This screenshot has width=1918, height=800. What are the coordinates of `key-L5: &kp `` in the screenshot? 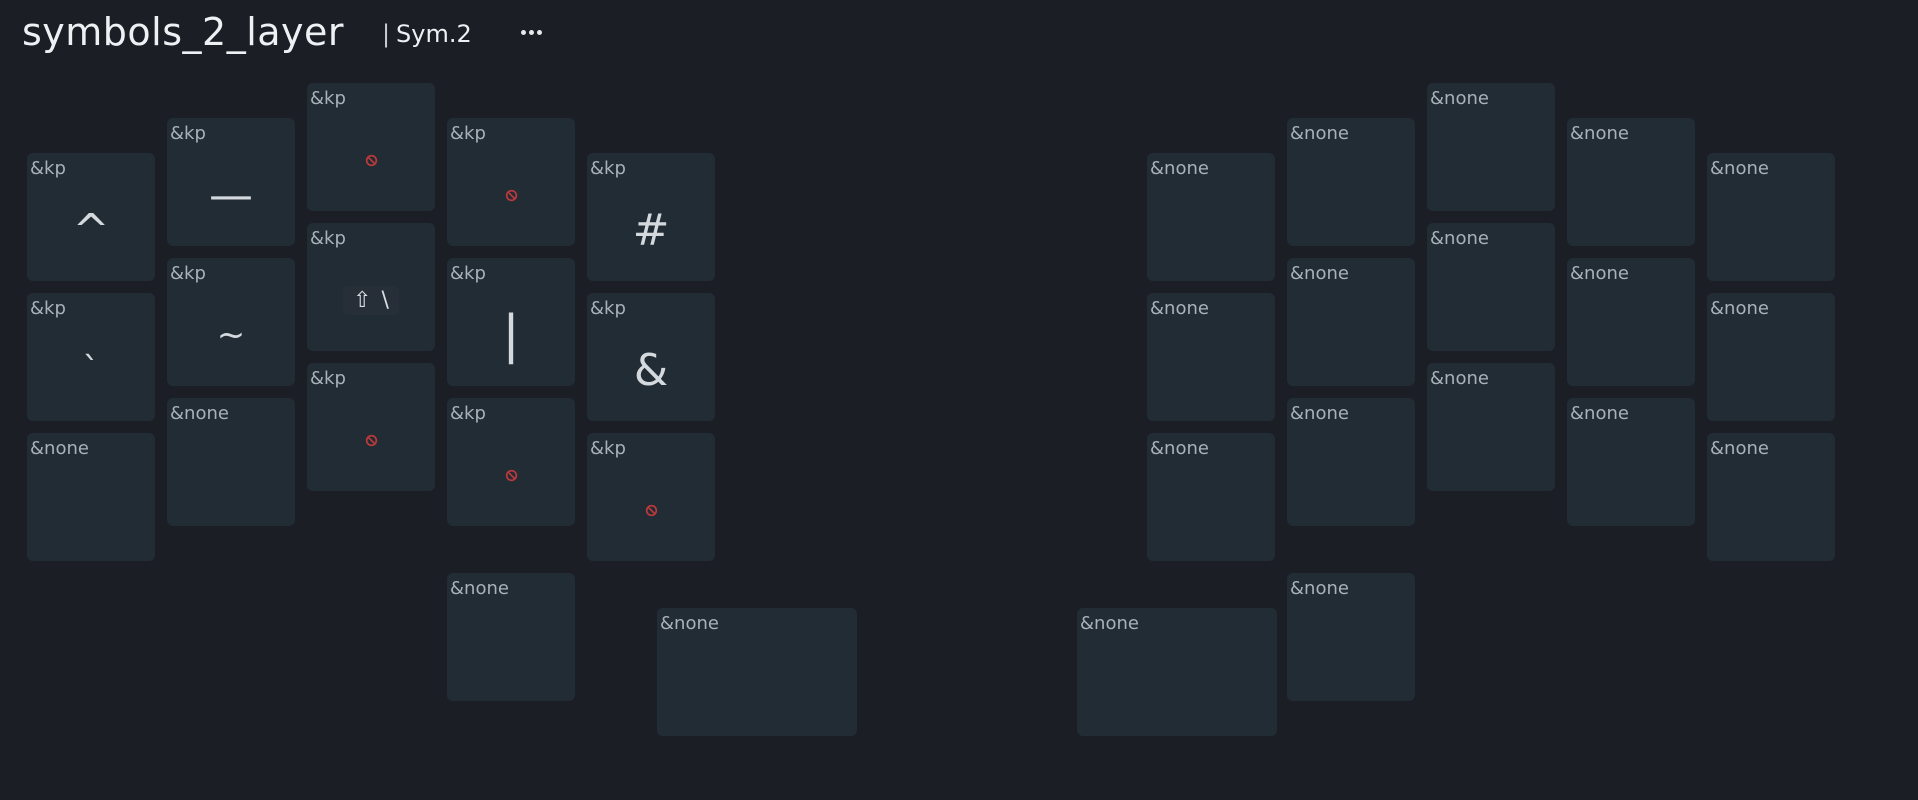 It's located at (91, 357).